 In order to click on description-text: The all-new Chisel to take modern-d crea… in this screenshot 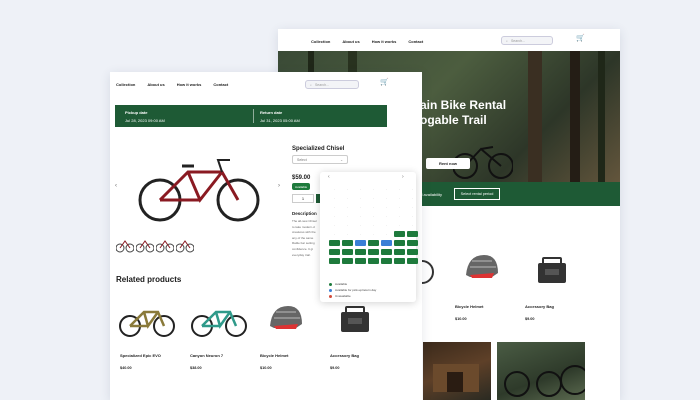, I will do `click(304, 238)`.